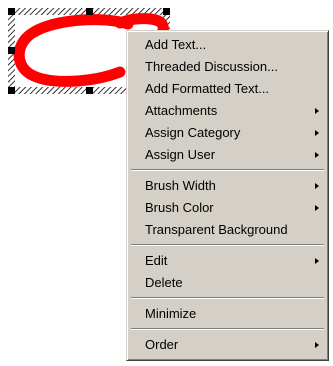  Describe the element at coordinates (11, 50) in the screenshot. I see `resize-handle-middle-left` at that location.